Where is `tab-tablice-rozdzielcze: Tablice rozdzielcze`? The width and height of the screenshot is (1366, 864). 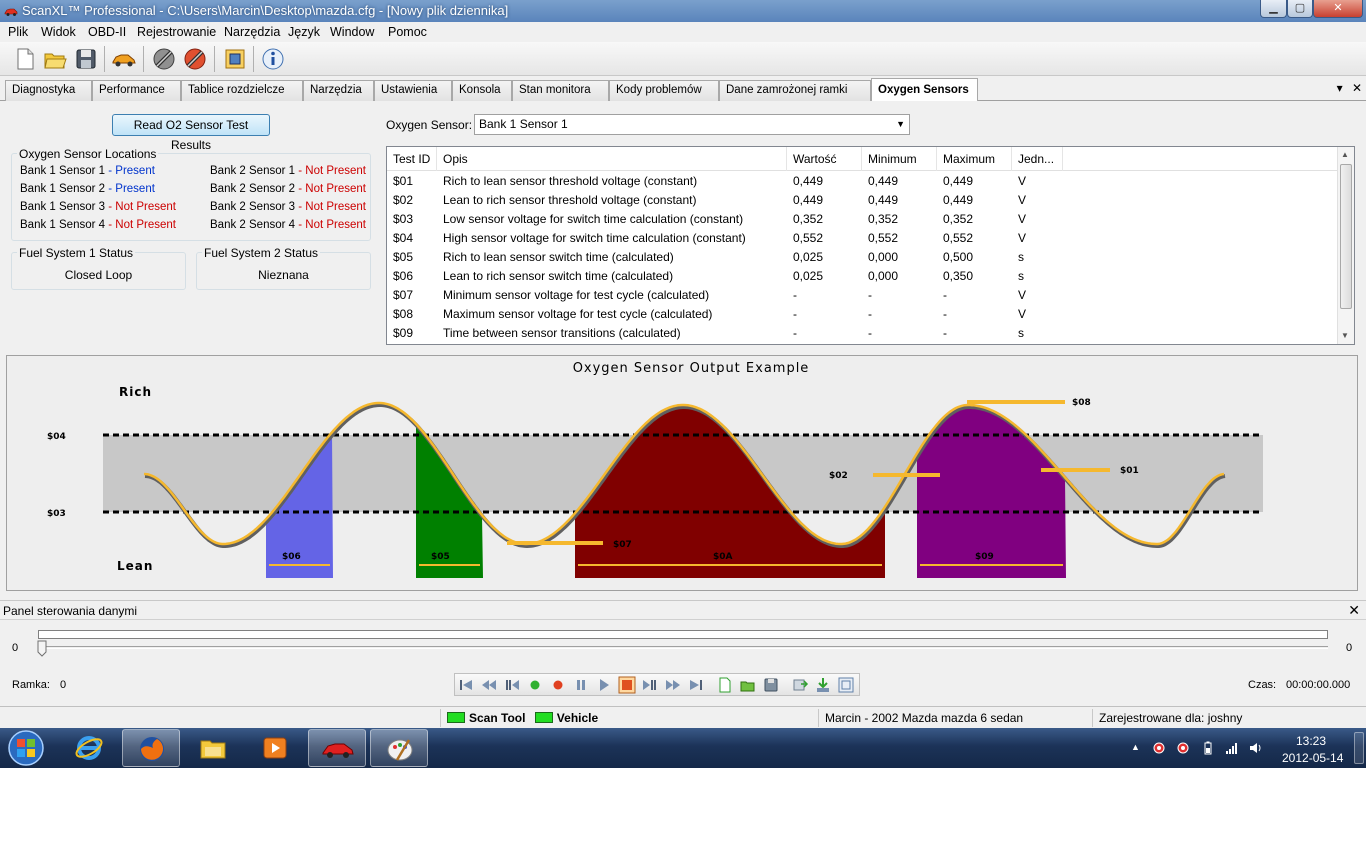 tab-tablice-rozdzielcze: Tablice rozdzielcze is located at coordinates (242, 90).